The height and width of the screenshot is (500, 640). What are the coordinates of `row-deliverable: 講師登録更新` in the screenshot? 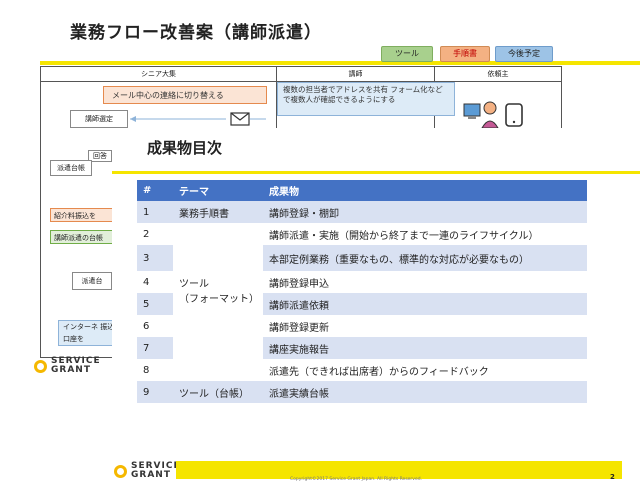 It's located at (425, 326).